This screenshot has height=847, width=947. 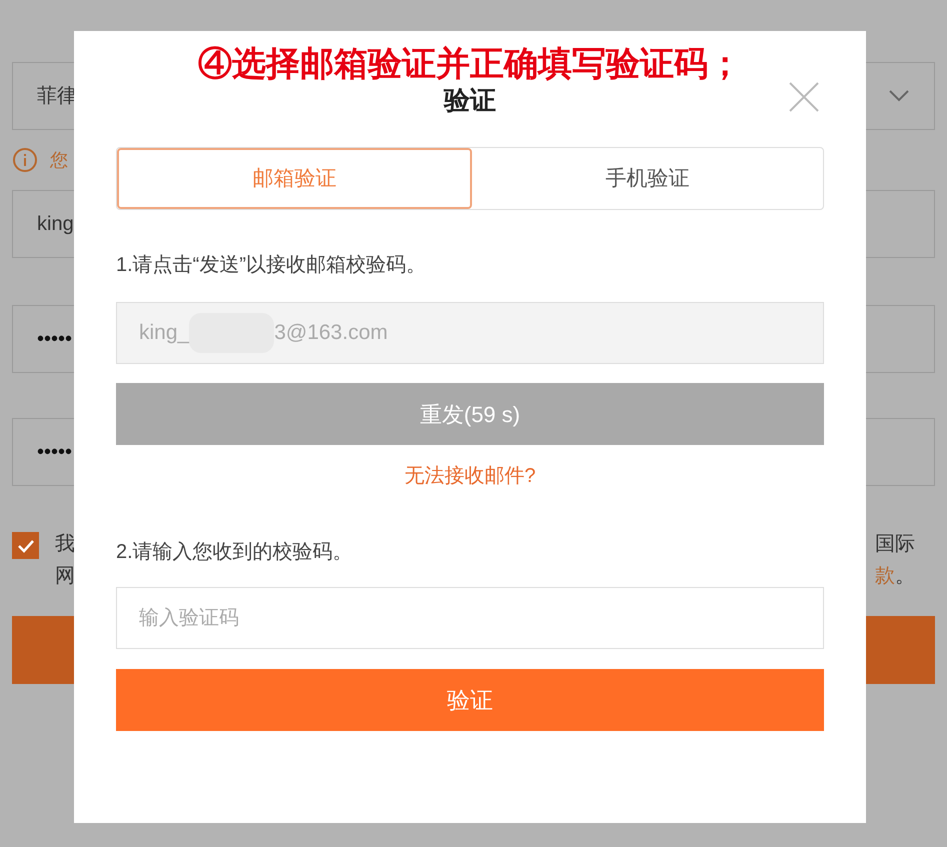 I want to click on agreement-text: 网, so click(x=65, y=576).